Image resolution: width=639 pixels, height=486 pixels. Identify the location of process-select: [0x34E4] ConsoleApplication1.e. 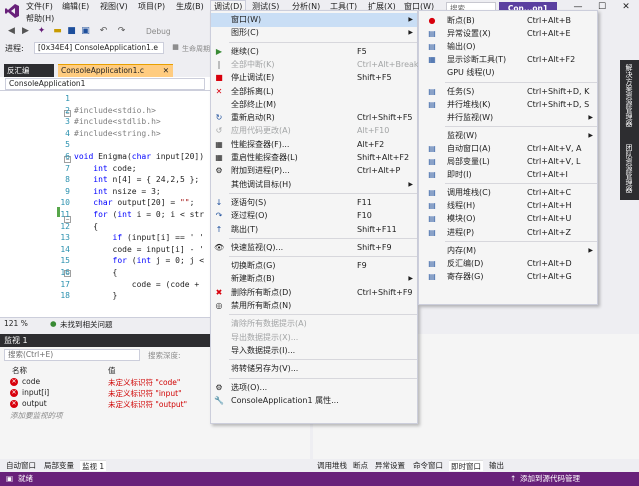
(99, 48).